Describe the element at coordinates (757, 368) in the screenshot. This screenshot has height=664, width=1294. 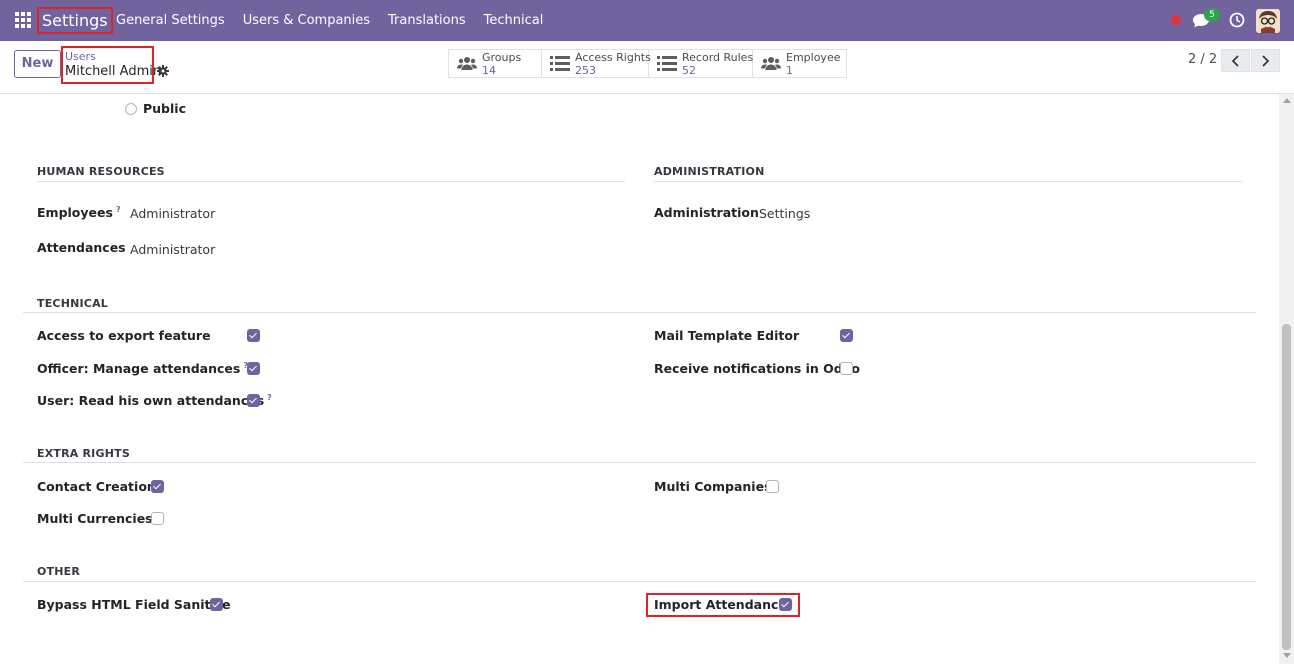
I see `receive-notifications-label: Receive notifications in Odoo` at that location.